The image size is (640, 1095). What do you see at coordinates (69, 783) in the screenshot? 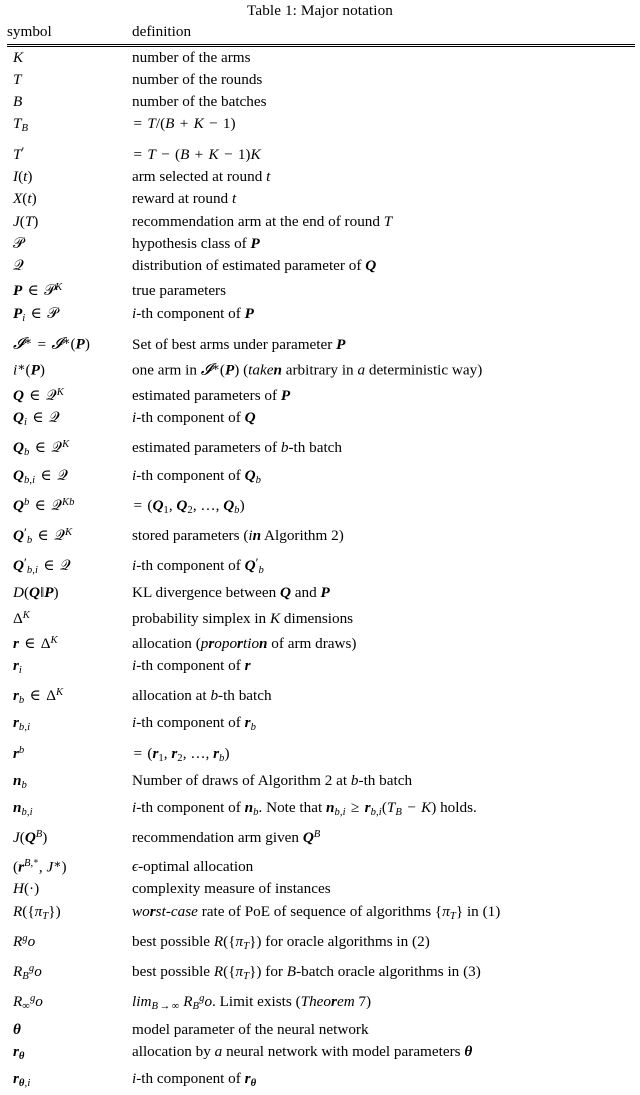
I see `symbol-cell: nb` at bounding box center [69, 783].